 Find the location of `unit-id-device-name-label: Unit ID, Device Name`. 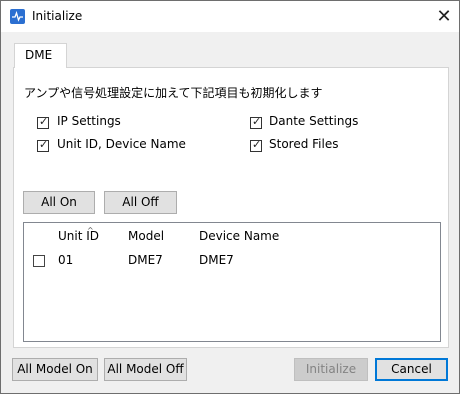

unit-id-device-name-label: Unit ID, Device Name is located at coordinates (121, 144).